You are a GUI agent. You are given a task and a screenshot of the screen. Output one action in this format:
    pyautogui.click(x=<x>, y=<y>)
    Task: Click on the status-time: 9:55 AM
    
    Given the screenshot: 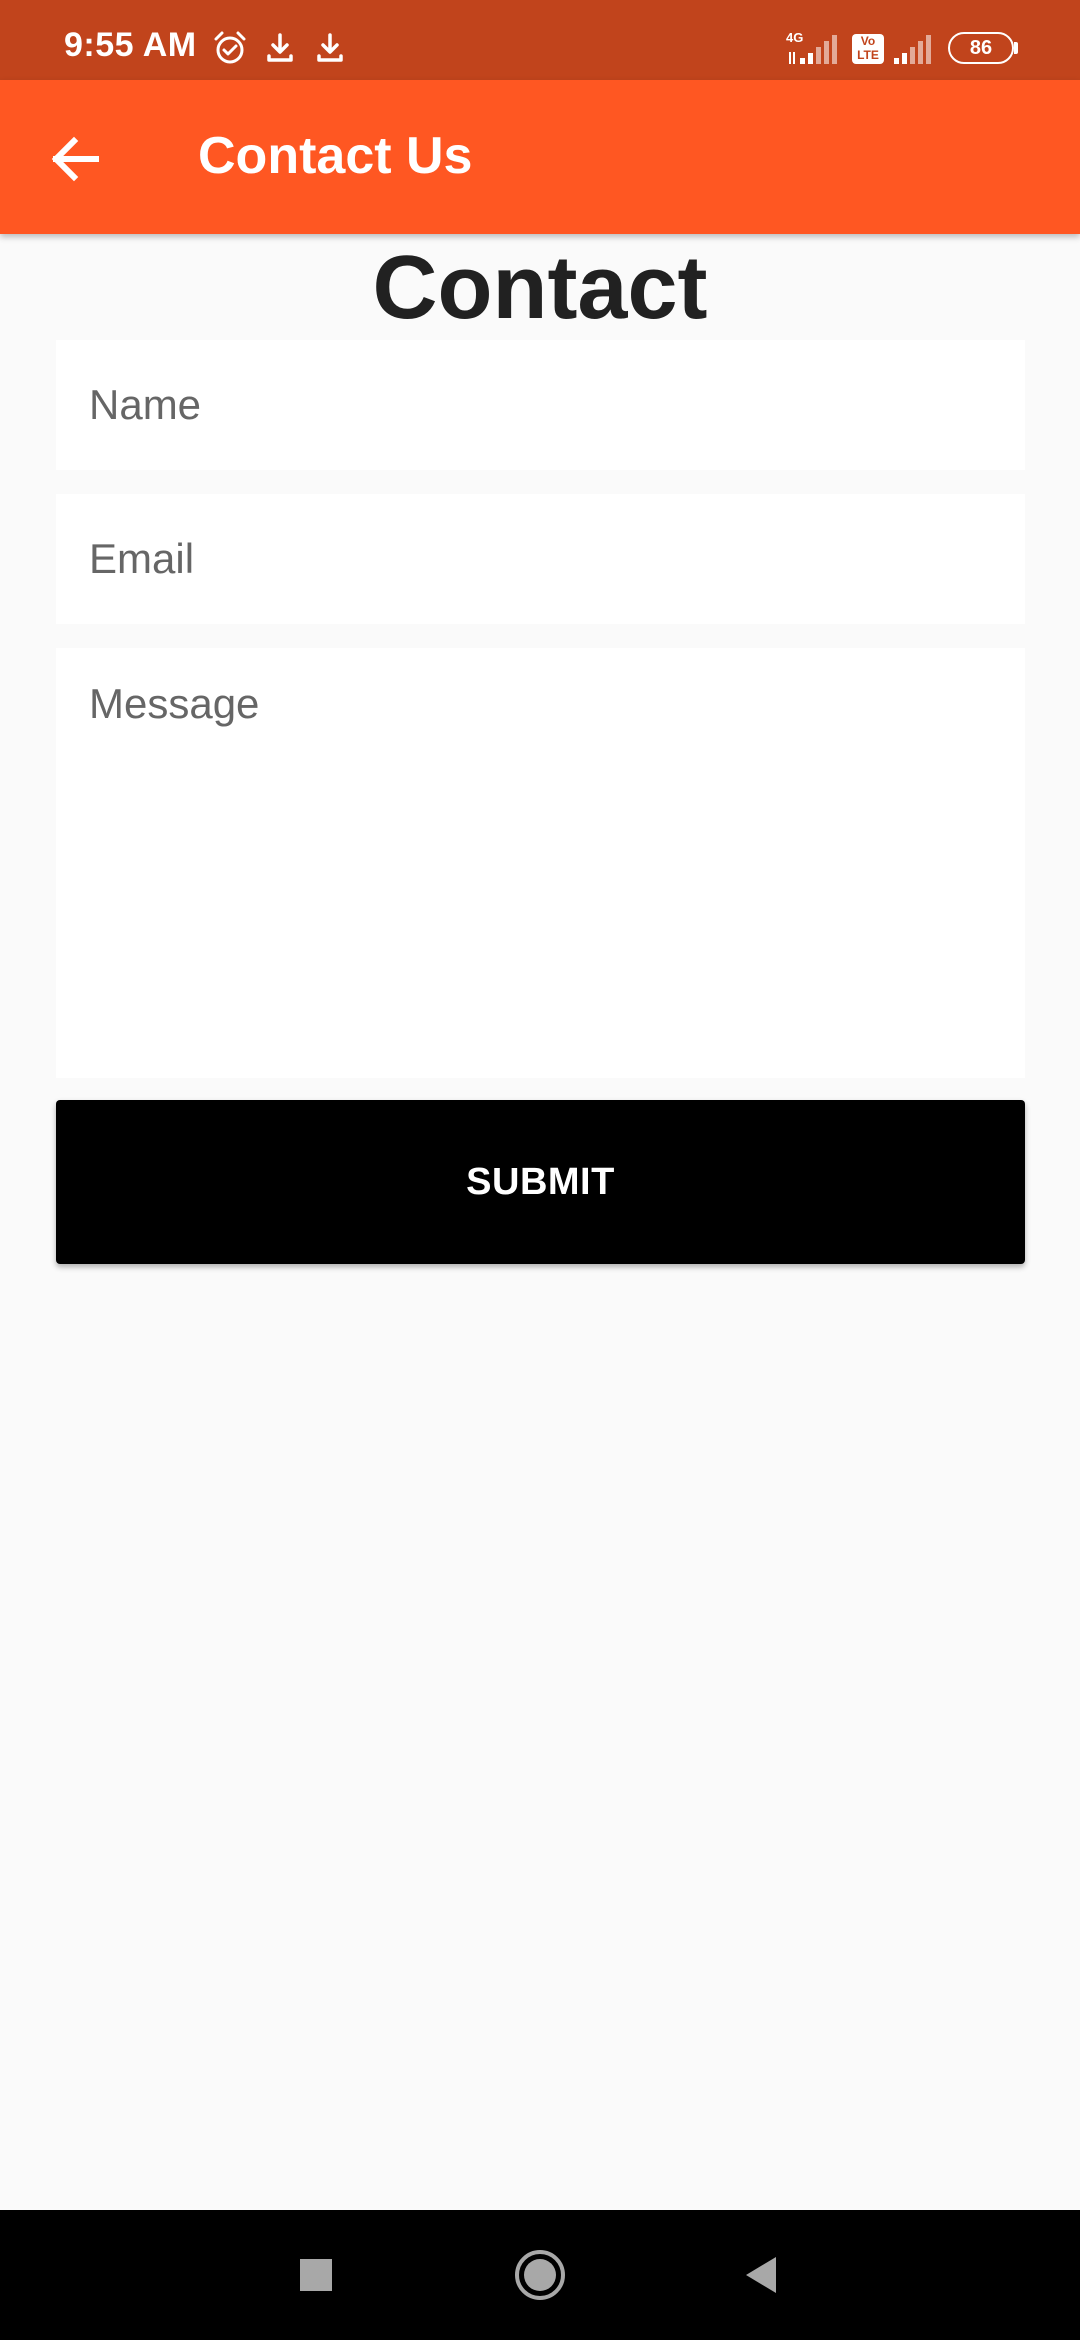 What is the action you would take?
    pyautogui.click(x=130, y=45)
    